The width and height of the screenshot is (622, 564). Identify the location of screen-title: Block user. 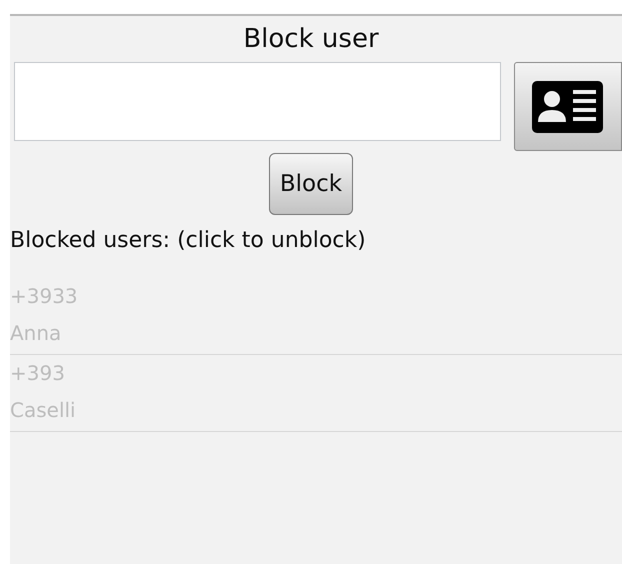
(311, 39).